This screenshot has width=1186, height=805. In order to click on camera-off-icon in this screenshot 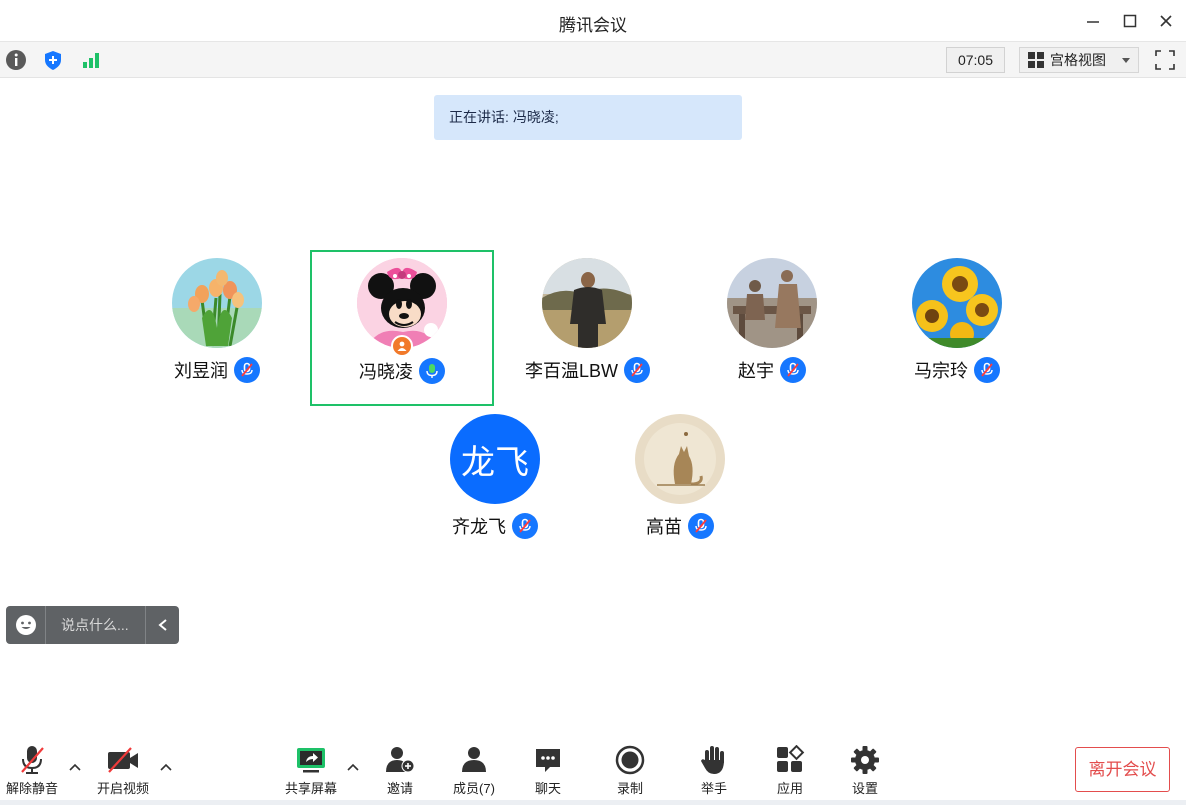, I will do `click(123, 760)`.